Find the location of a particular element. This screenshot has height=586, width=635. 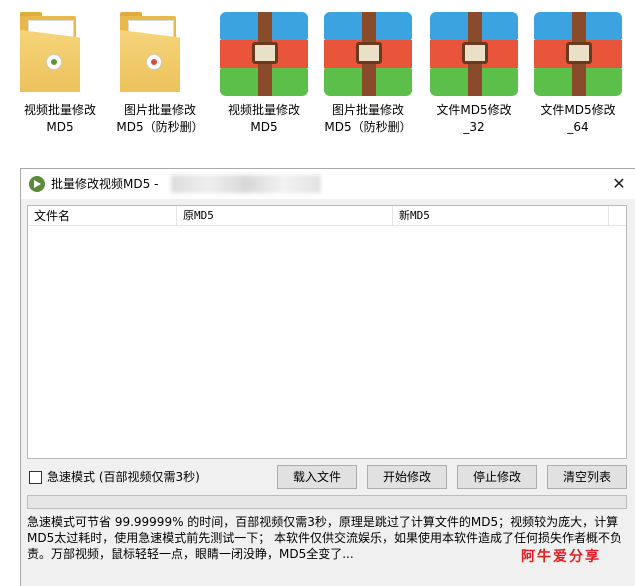

file-list-header: 文件名 原MD5 新MD5 is located at coordinates (327, 216).